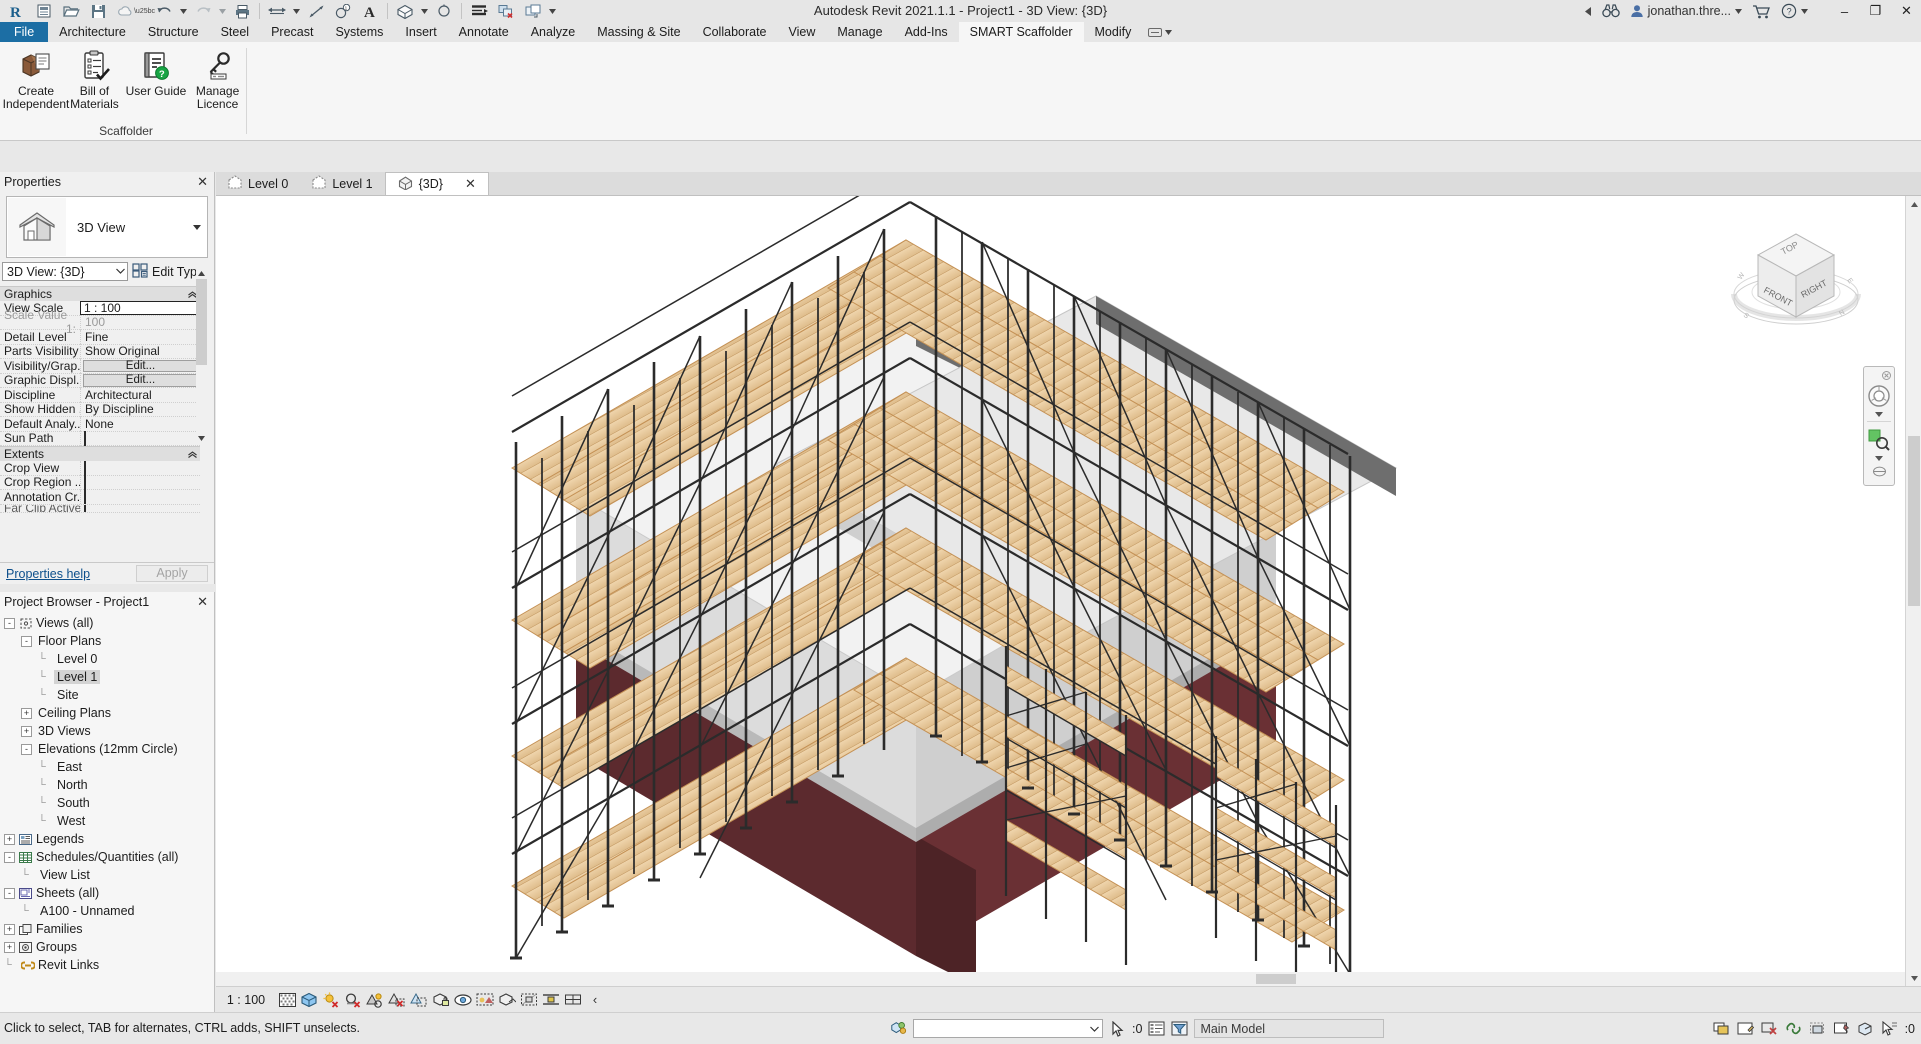 The image size is (1921, 1044). What do you see at coordinates (1906, 11) in the screenshot?
I see `close-button: ✕` at bounding box center [1906, 11].